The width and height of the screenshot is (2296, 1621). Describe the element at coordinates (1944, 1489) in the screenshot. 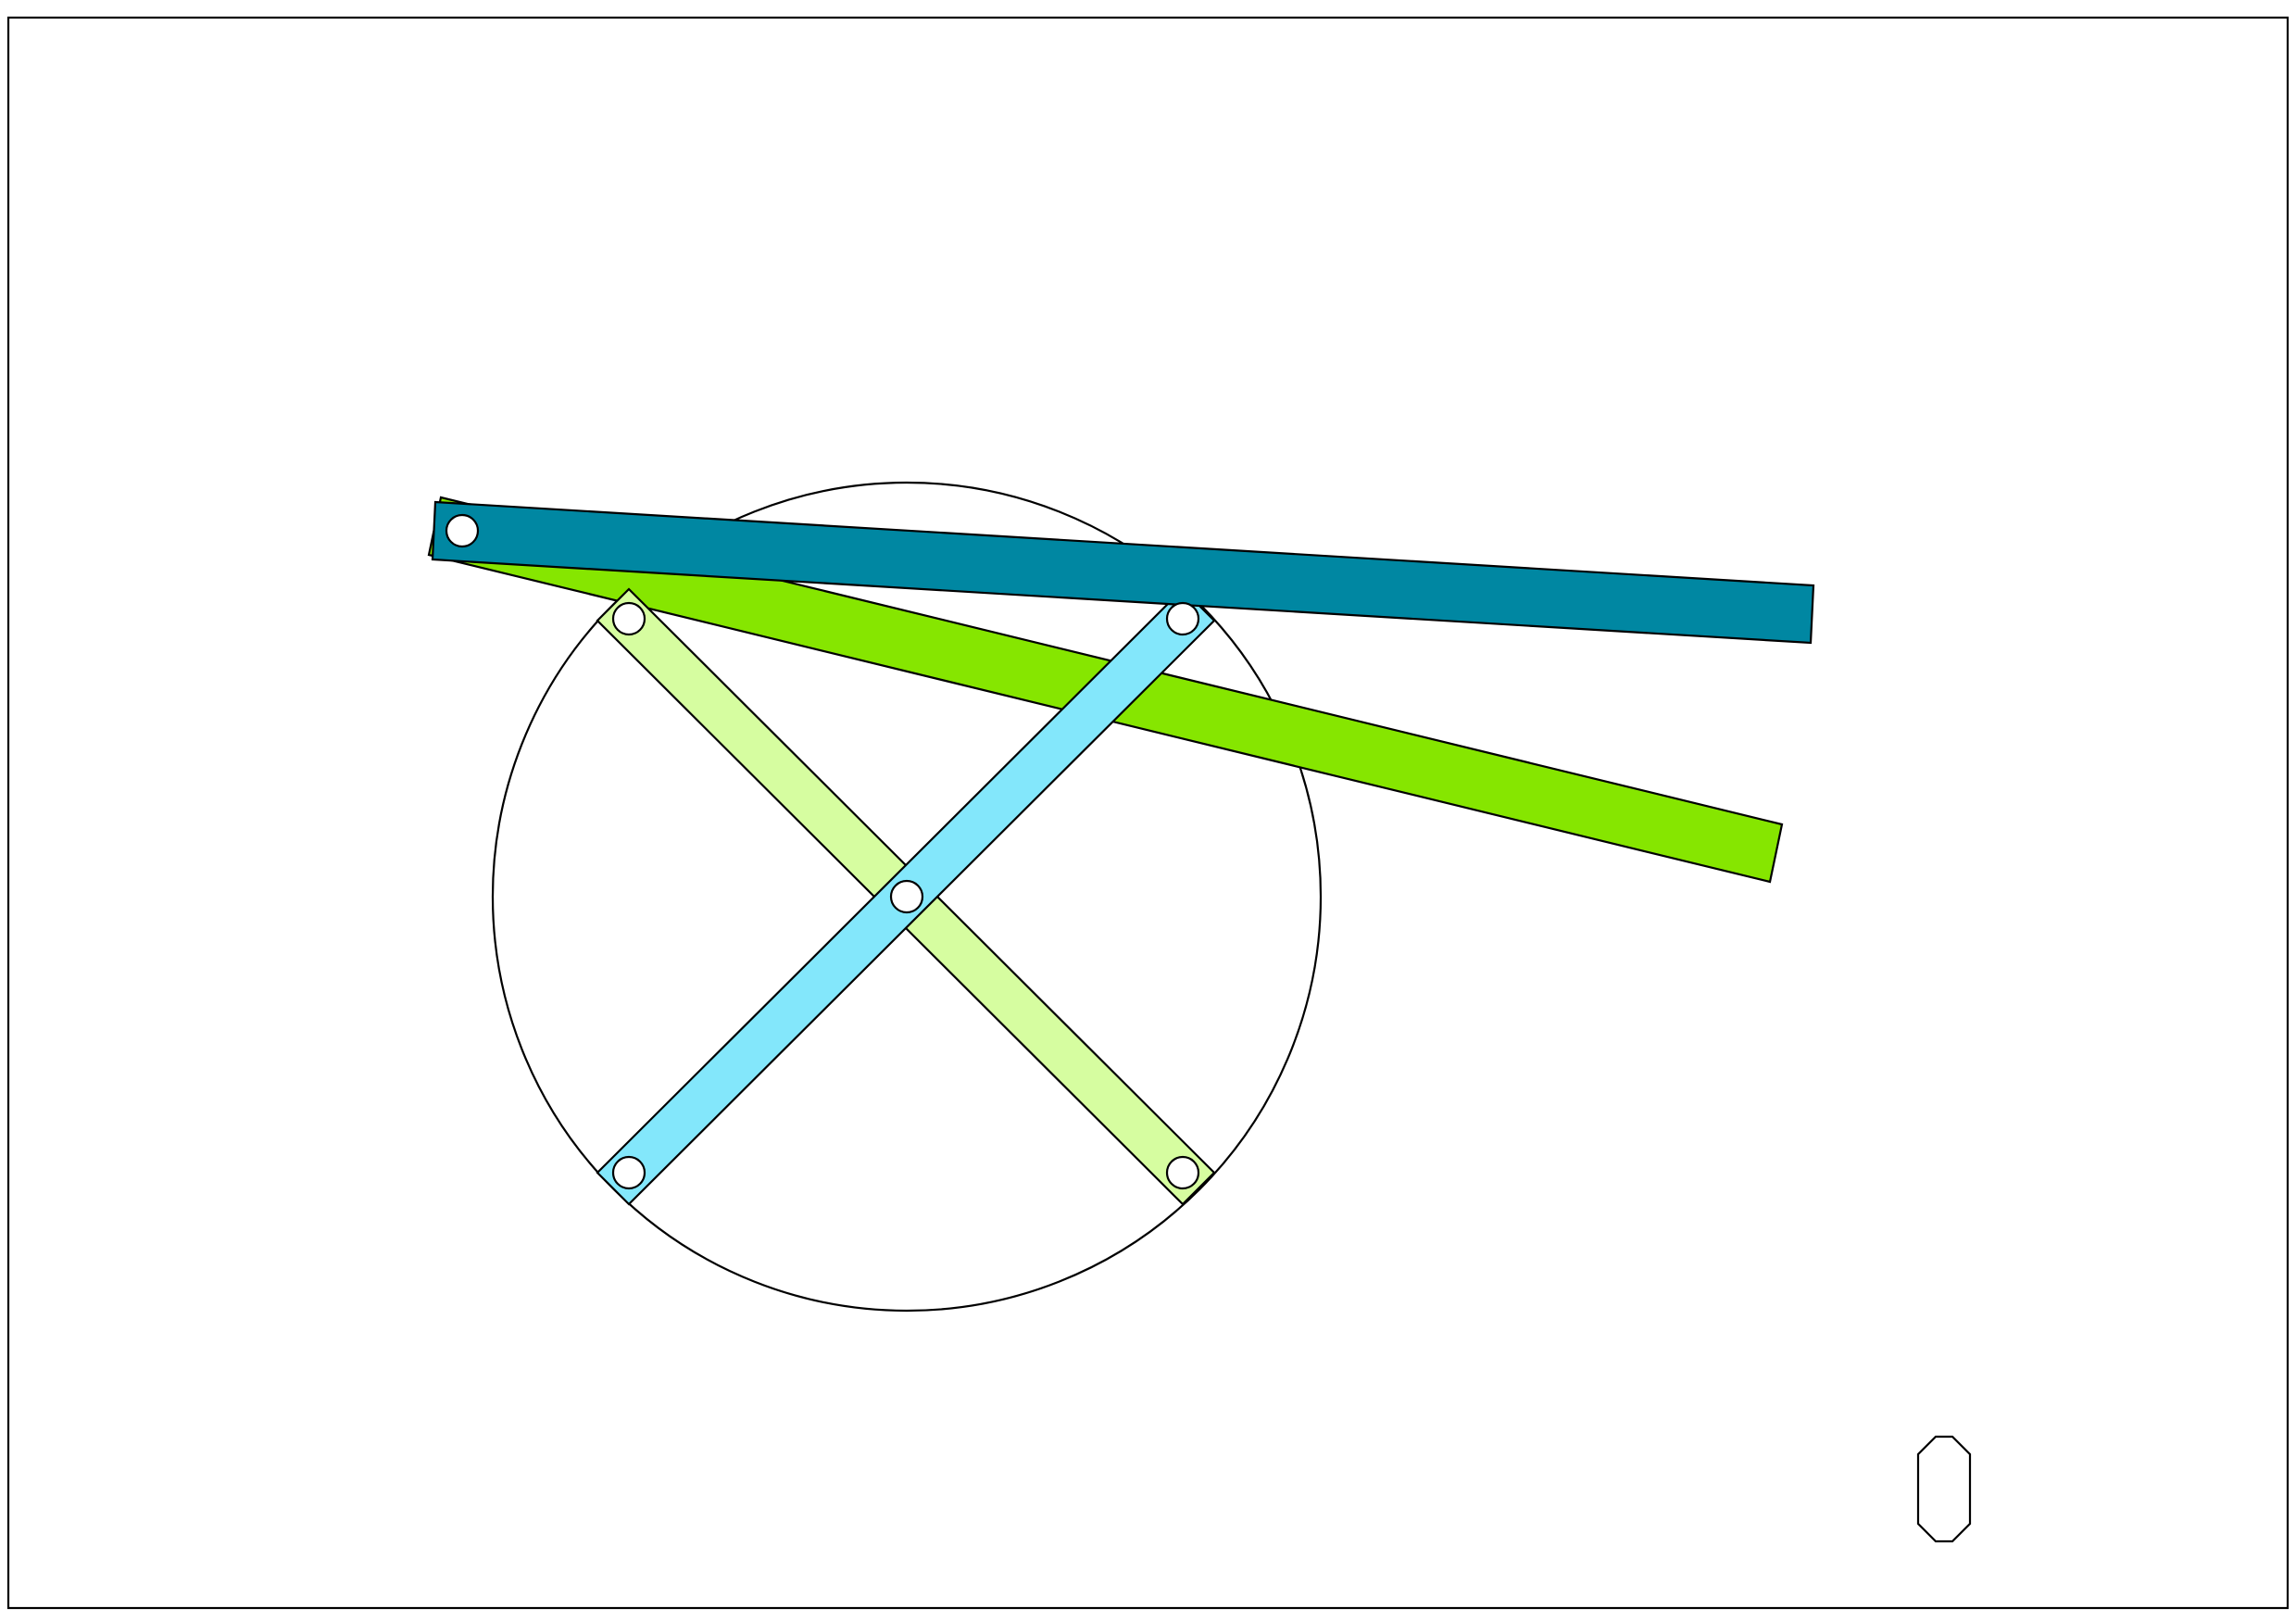

I see `slider-block` at that location.